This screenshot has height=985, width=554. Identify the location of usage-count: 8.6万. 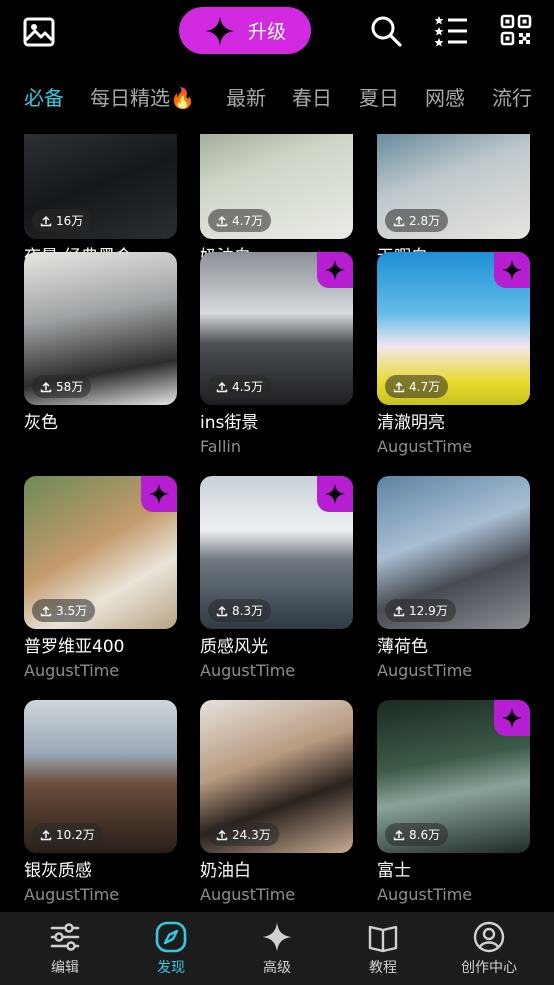
(425, 835).